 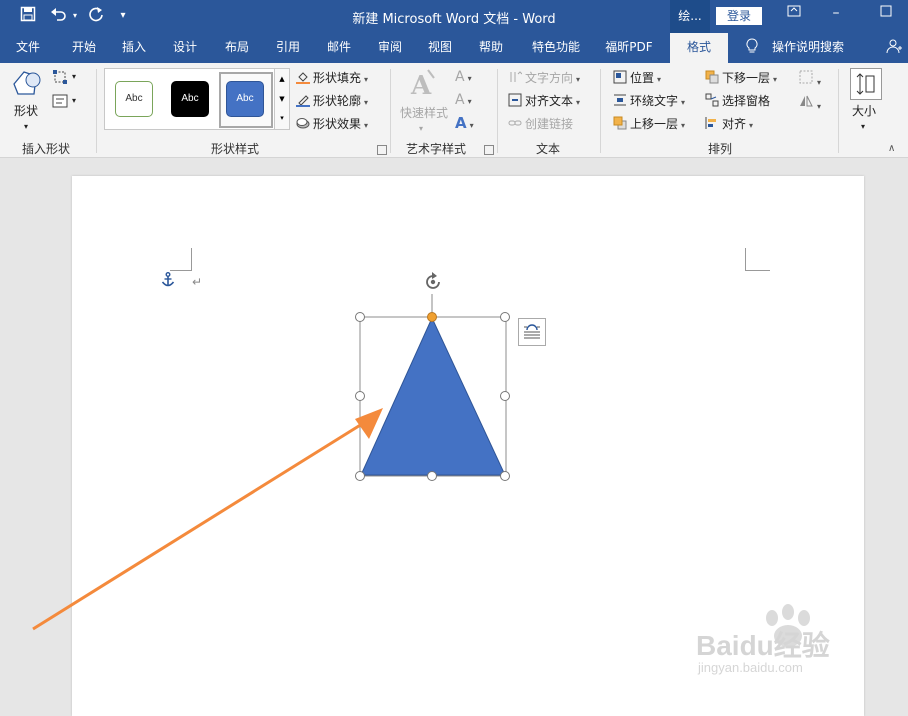 I want to click on watermark-url: jingyan.baidu.com, so click(x=750, y=667).